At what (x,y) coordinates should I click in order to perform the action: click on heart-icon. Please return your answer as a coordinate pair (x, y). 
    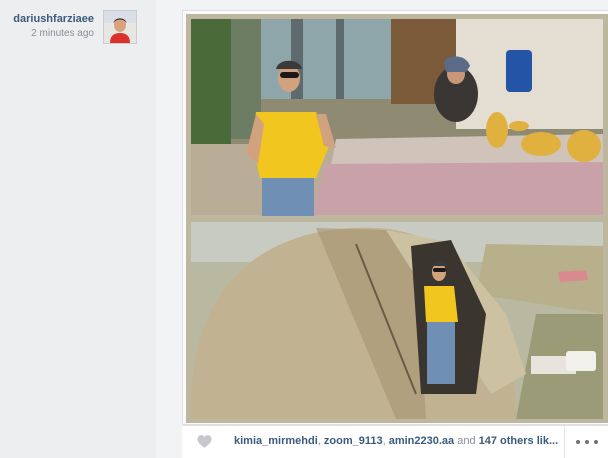
    Looking at the image, I should click on (204, 441).